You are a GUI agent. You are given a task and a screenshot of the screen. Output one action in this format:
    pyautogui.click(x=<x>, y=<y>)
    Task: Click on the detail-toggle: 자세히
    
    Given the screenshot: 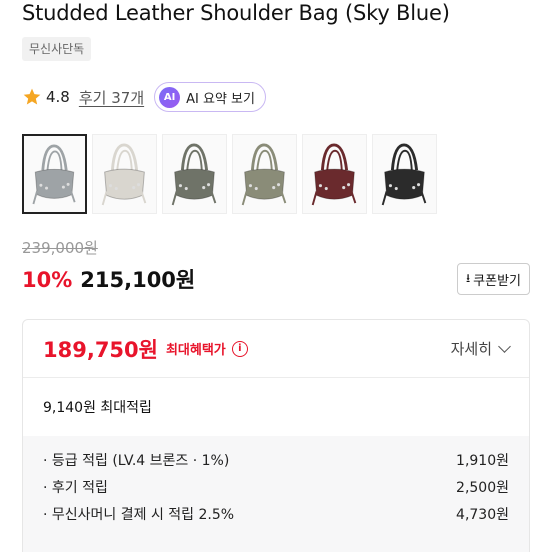 What is the action you would take?
    pyautogui.click(x=480, y=348)
    